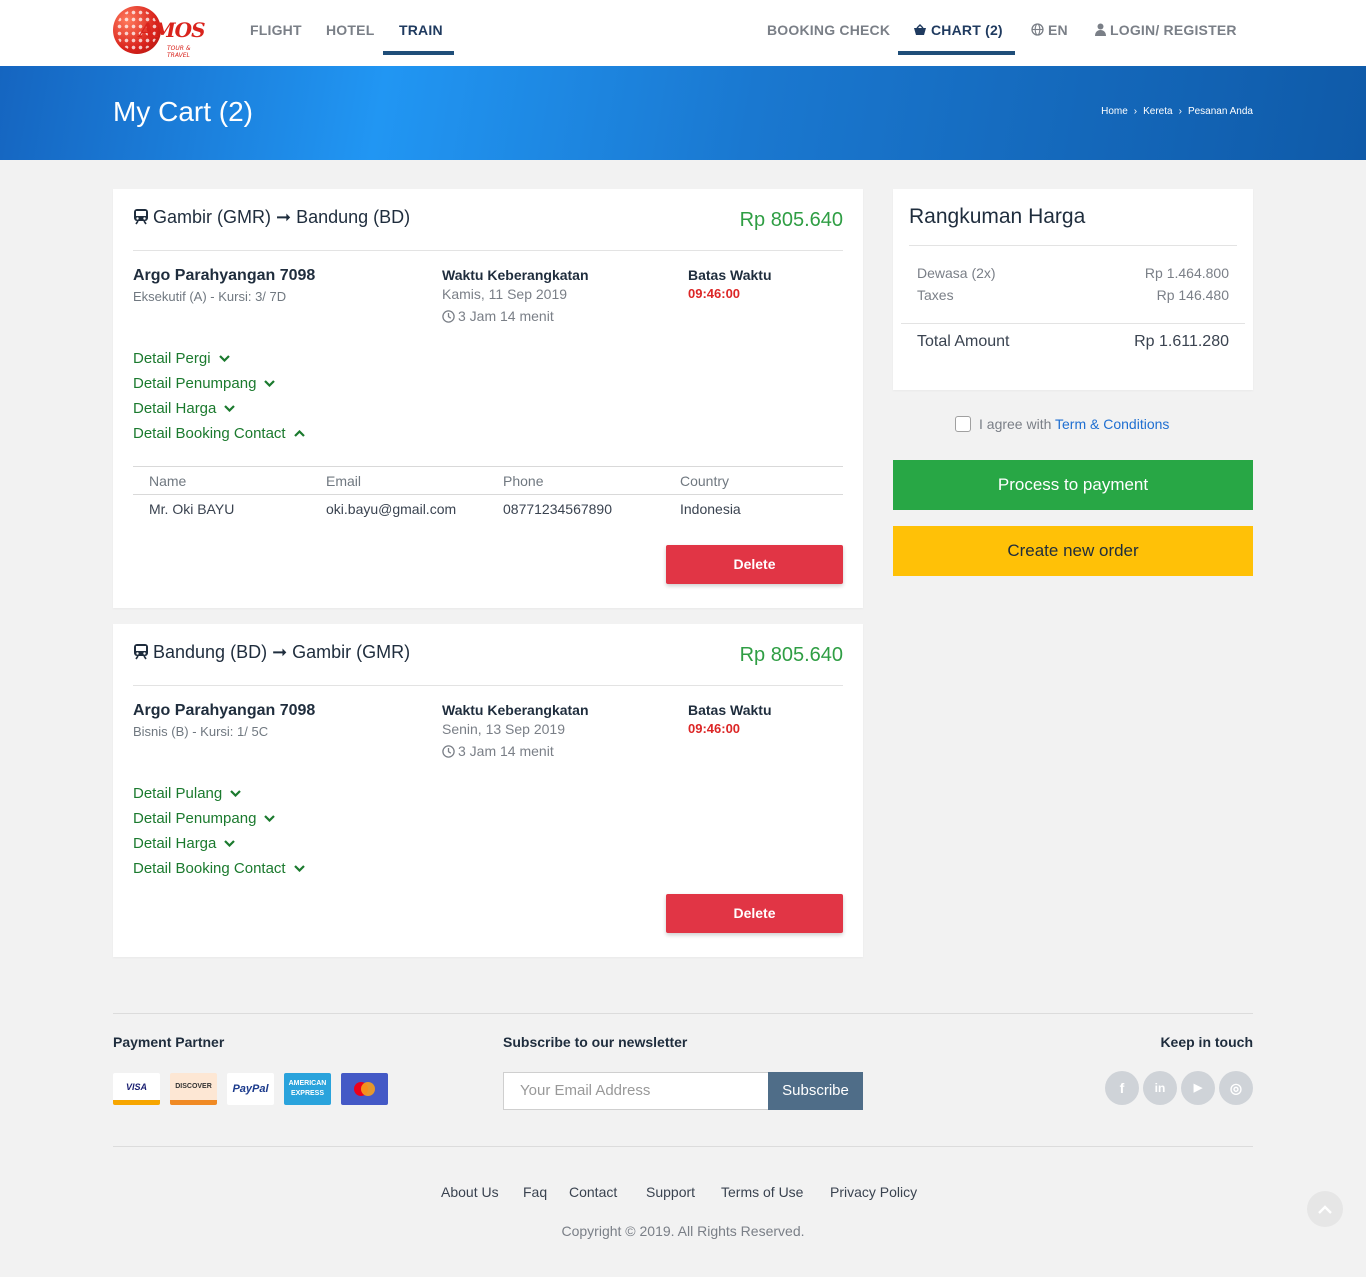 The height and width of the screenshot is (1277, 1366). What do you see at coordinates (683, 1231) in the screenshot?
I see `copyright: Copyright © 2019. All Rights Reserved.` at bounding box center [683, 1231].